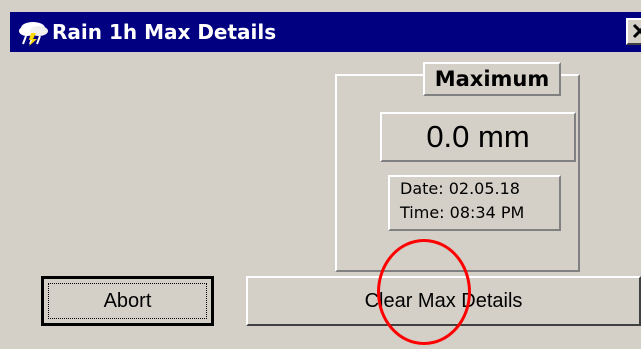 The width and height of the screenshot is (641, 349). I want to click on window-title: Rain 1h Max Details, so click(164, 32).